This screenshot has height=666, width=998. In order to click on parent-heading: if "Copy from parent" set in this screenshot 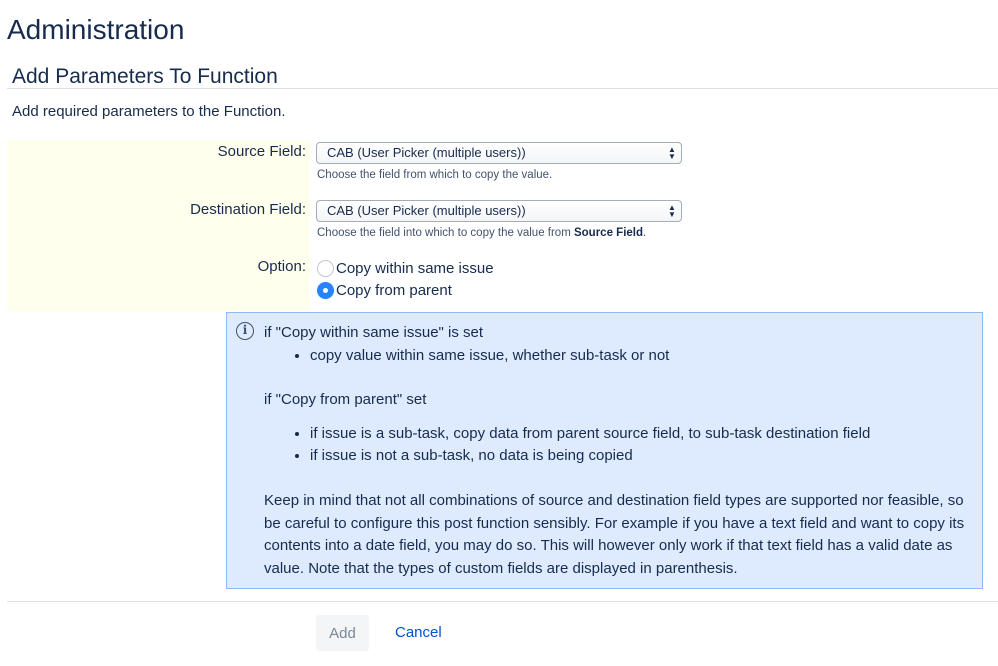, I will do `click(345, 400)`.